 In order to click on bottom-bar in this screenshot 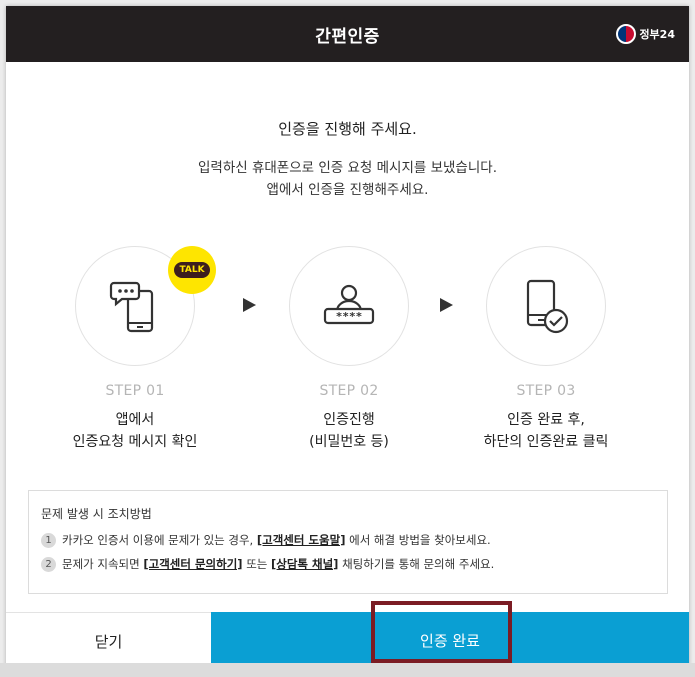, I will do `click(347, 670)`.